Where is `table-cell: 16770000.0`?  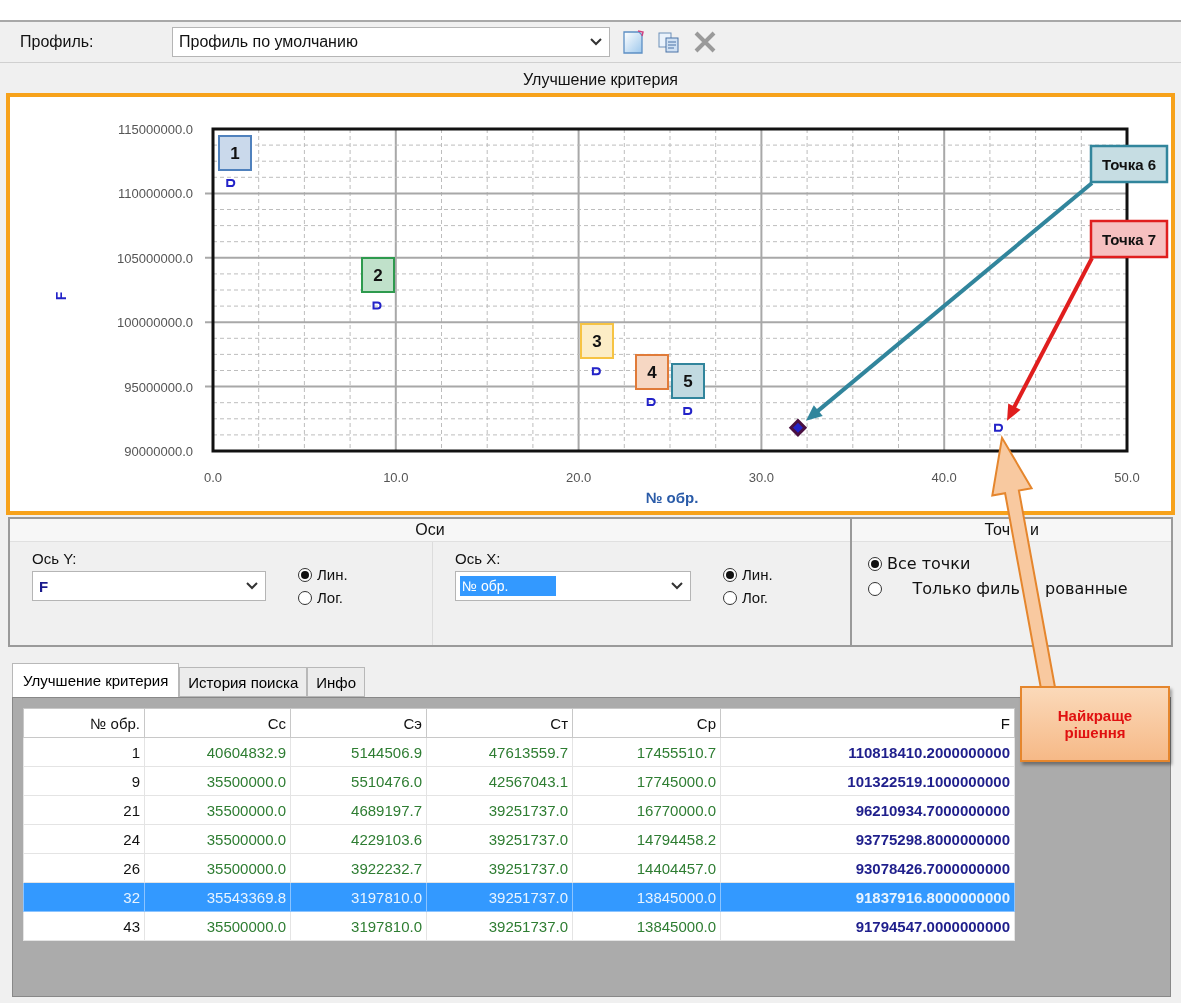 table-cell: 16770000.0 is located at coordinates (646, 810).